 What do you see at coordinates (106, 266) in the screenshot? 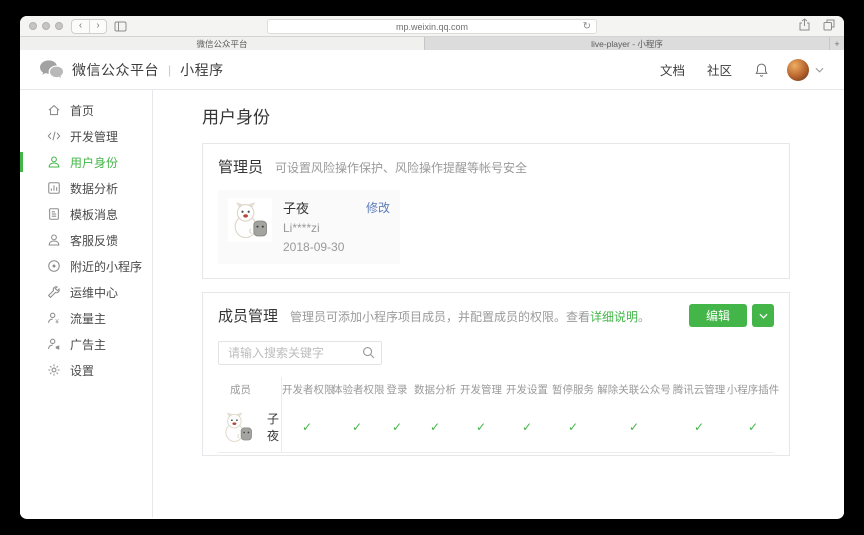
I see `sidebar-item-label: 附近的小程序` at bounding box center [106, 266].